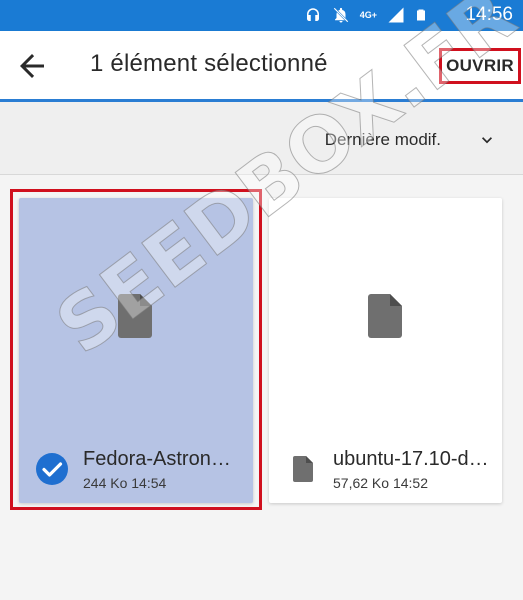 Image resolution: width=523 pixels, height=600 pixels. I want to click on network-type: 4G+, so click(368, 14).